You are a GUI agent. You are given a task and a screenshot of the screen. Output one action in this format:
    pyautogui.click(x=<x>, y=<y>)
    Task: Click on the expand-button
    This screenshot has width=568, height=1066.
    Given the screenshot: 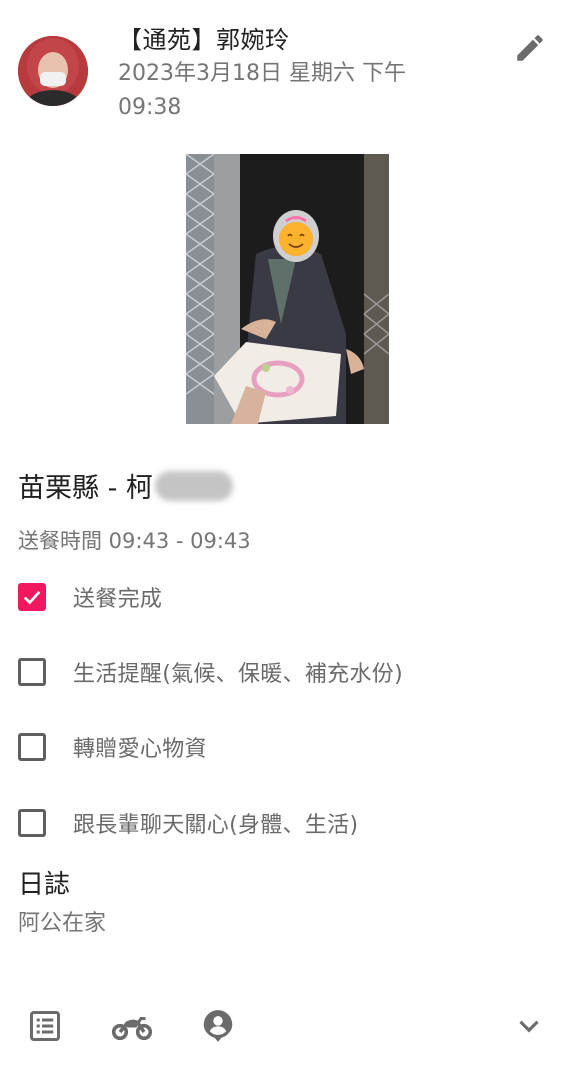 What is the action you would take?
    pyautogui.click(x=529, y=1026)
    